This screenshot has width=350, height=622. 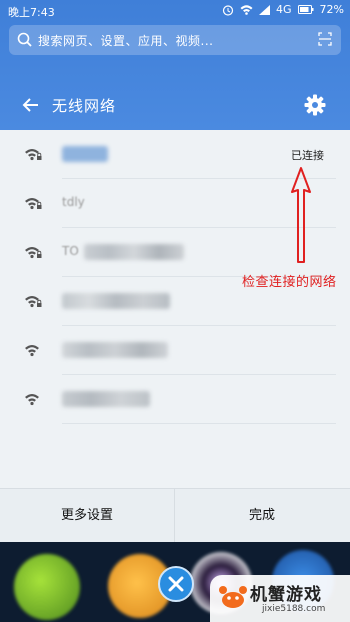 What do you see at coordinates (175, 11) in the screenshot?
I see `status-bar: 晚上7:43 4G 72%` at bounding box center [175, 11].